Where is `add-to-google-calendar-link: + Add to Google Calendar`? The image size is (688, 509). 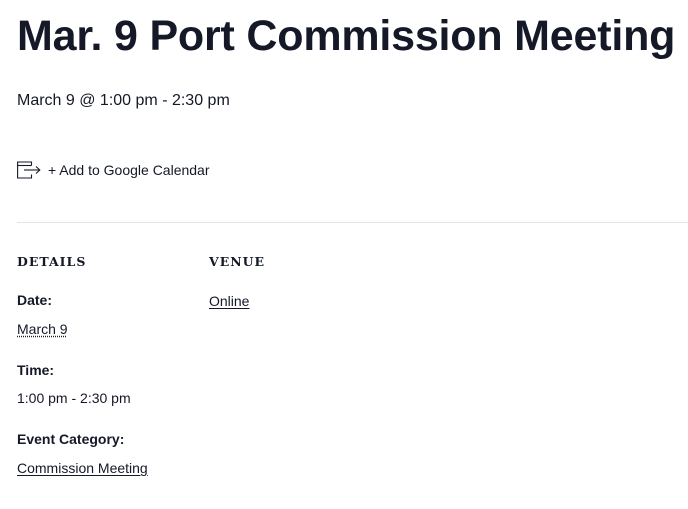 add-to-google-calendar-link: + Add to Google Calendar is located at coordinates (113, 170).